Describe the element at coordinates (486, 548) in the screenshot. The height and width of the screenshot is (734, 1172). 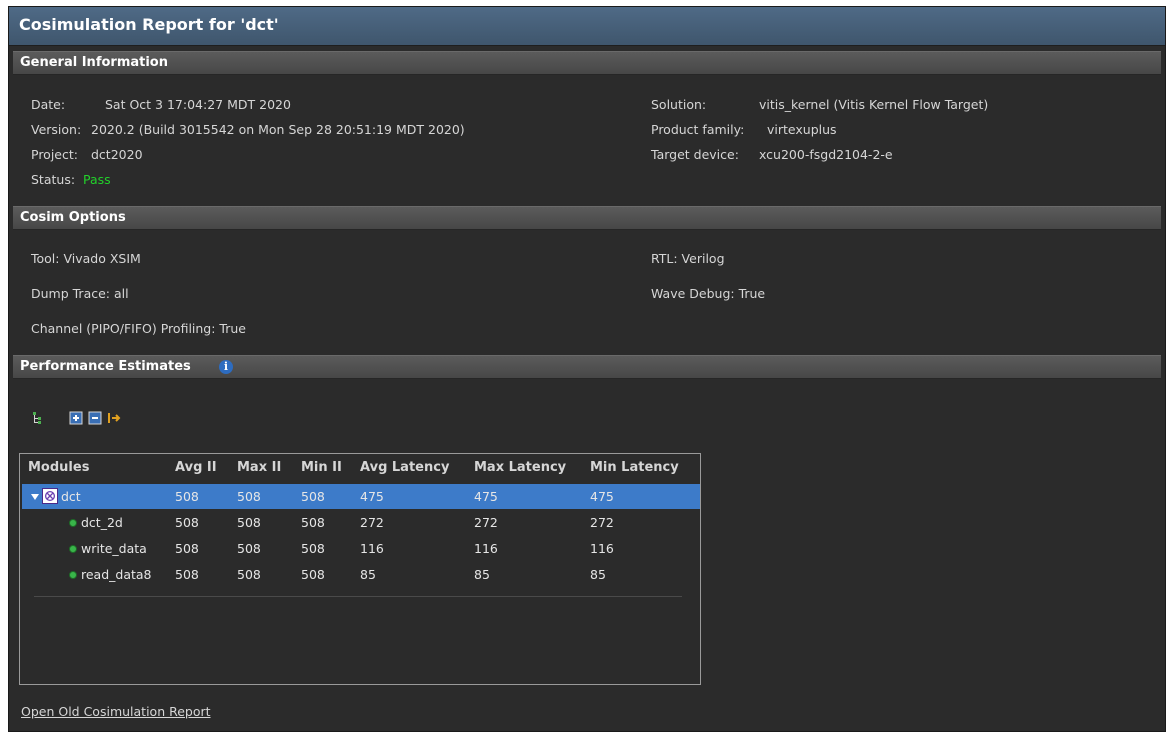
I see `max-latency-cell: 116` at that location.